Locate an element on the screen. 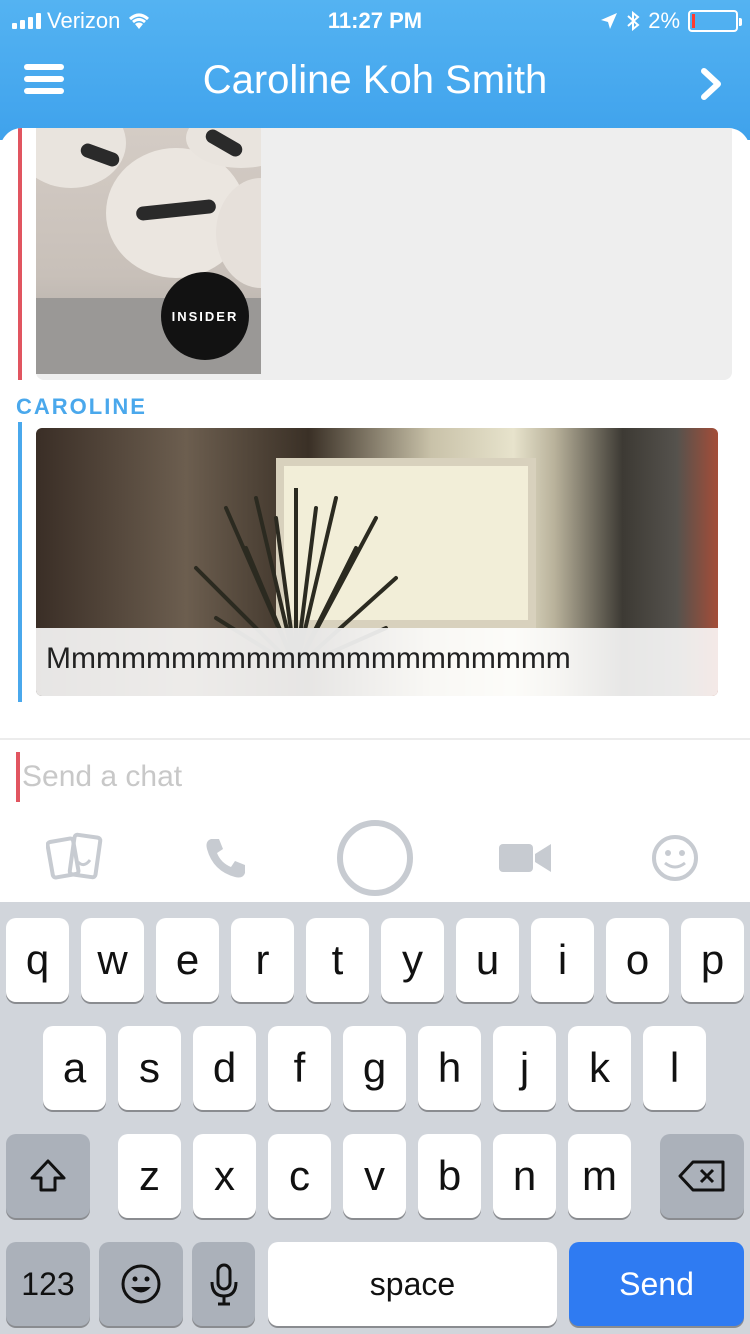  key: j is located at coordinates (524, 1068).